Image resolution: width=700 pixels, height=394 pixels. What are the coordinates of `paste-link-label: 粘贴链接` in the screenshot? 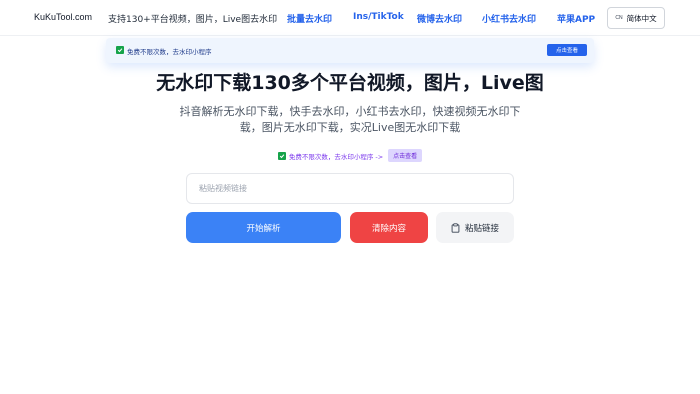 It's located at (481, 228).